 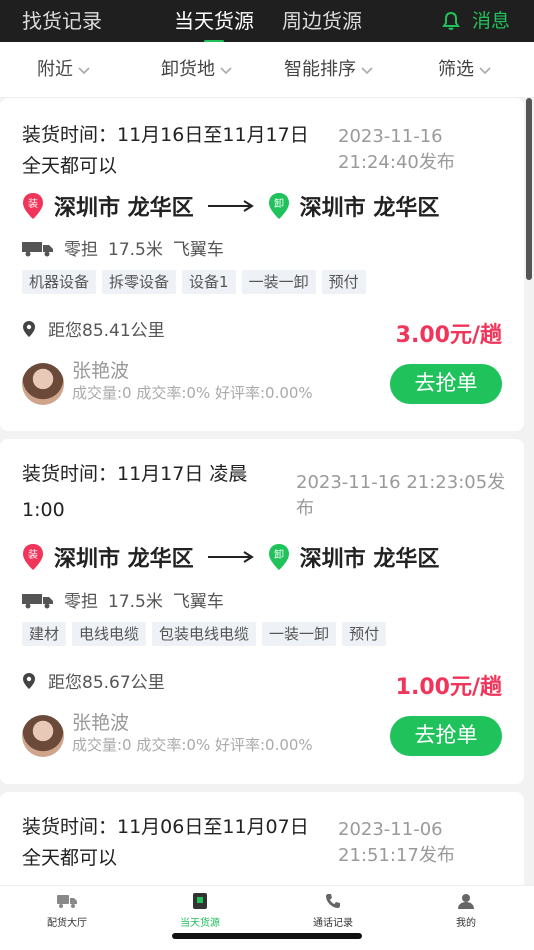 I want to click on messages-label: 消息, so click(x=491, y=21).